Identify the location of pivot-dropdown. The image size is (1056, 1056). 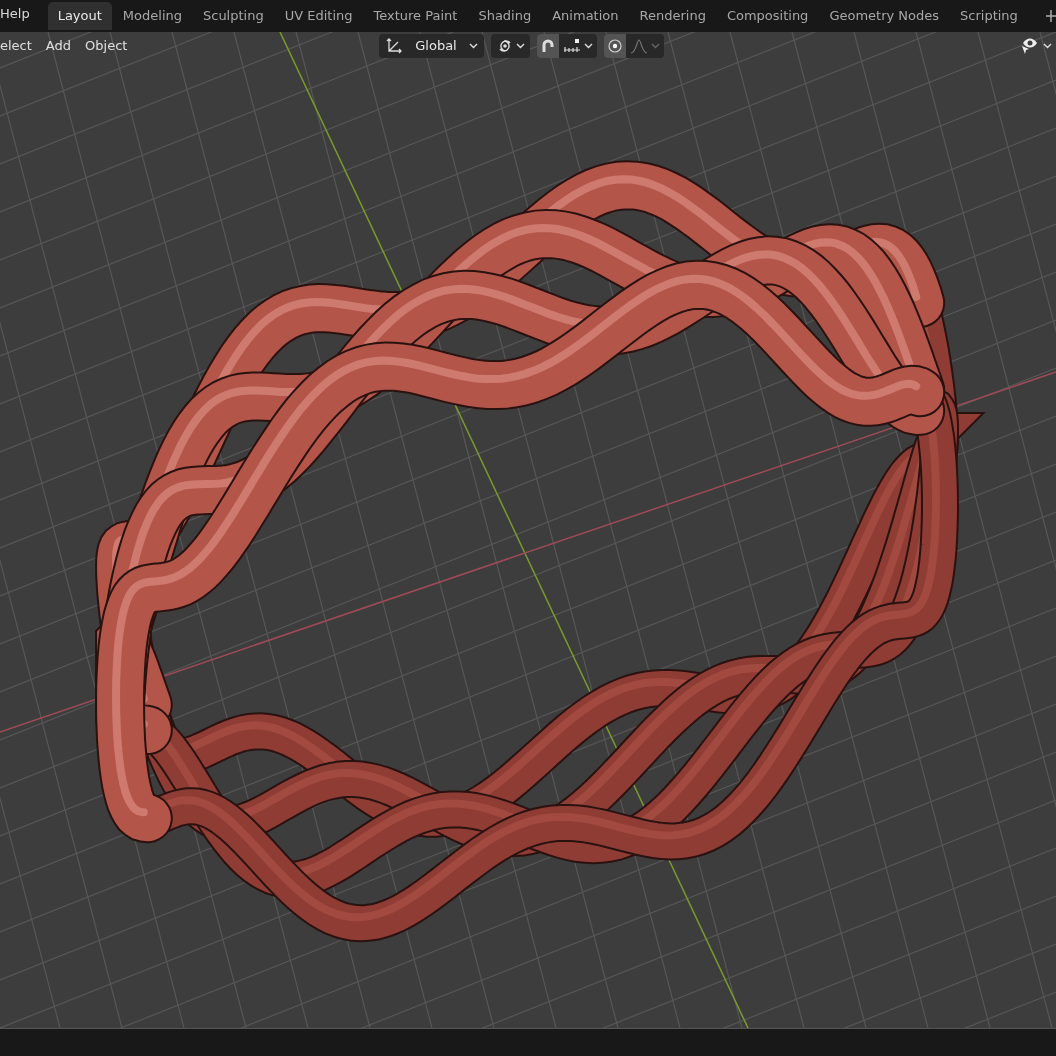
(510, 46).